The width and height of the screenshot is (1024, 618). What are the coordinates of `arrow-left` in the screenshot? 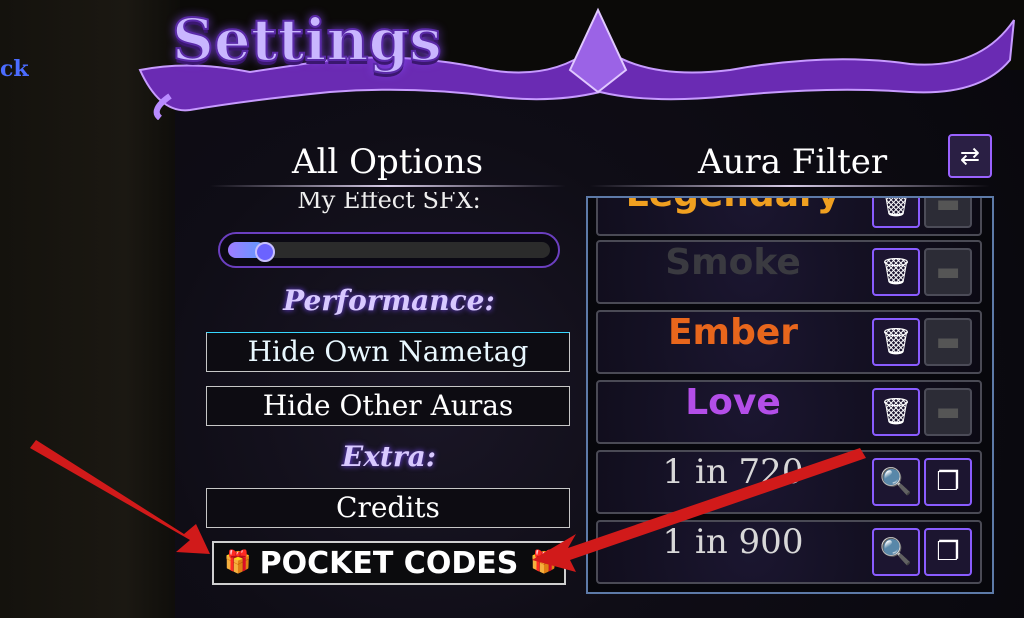 It's located at (120, 497).